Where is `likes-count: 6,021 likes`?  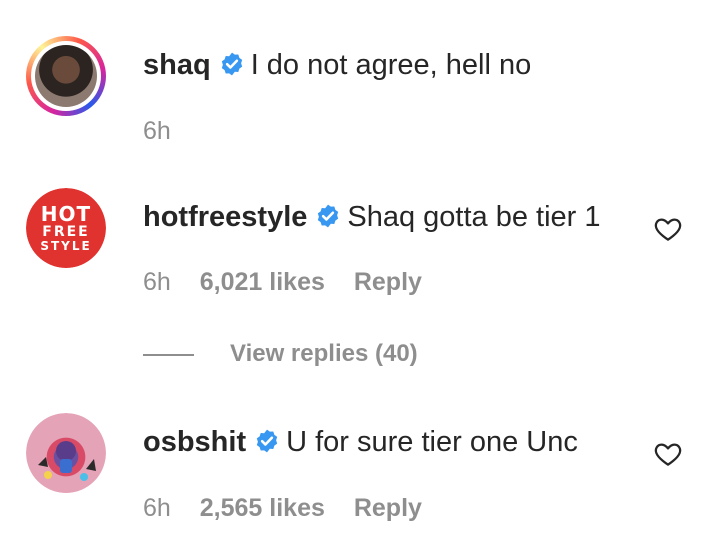 likes-count: 6,021 likes is located at coordinates (262, 282).